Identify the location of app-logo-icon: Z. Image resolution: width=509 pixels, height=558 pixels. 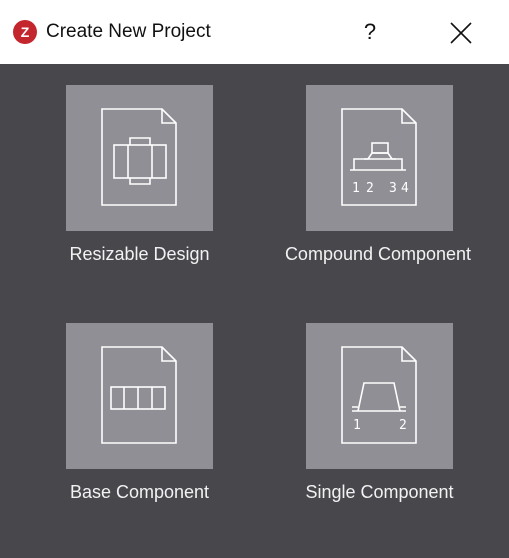
(25, 32).